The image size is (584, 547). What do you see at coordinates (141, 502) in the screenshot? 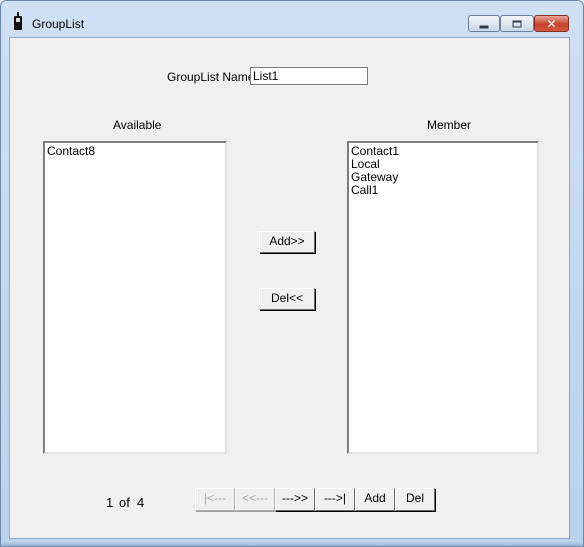
I see `page-total: 4` at bounding box center [141, 502].